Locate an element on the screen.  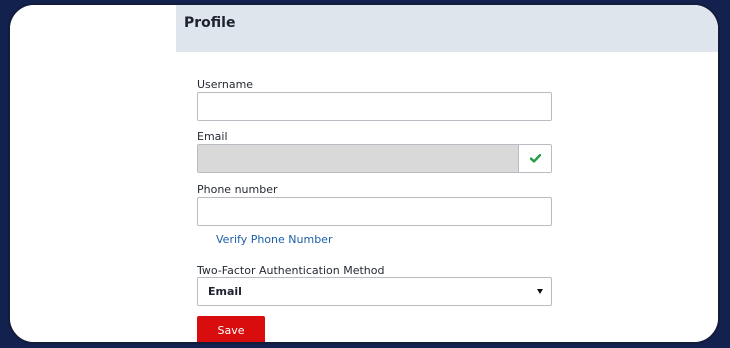
two-factor-selected-value: Email is located at coordinates (225, 291).